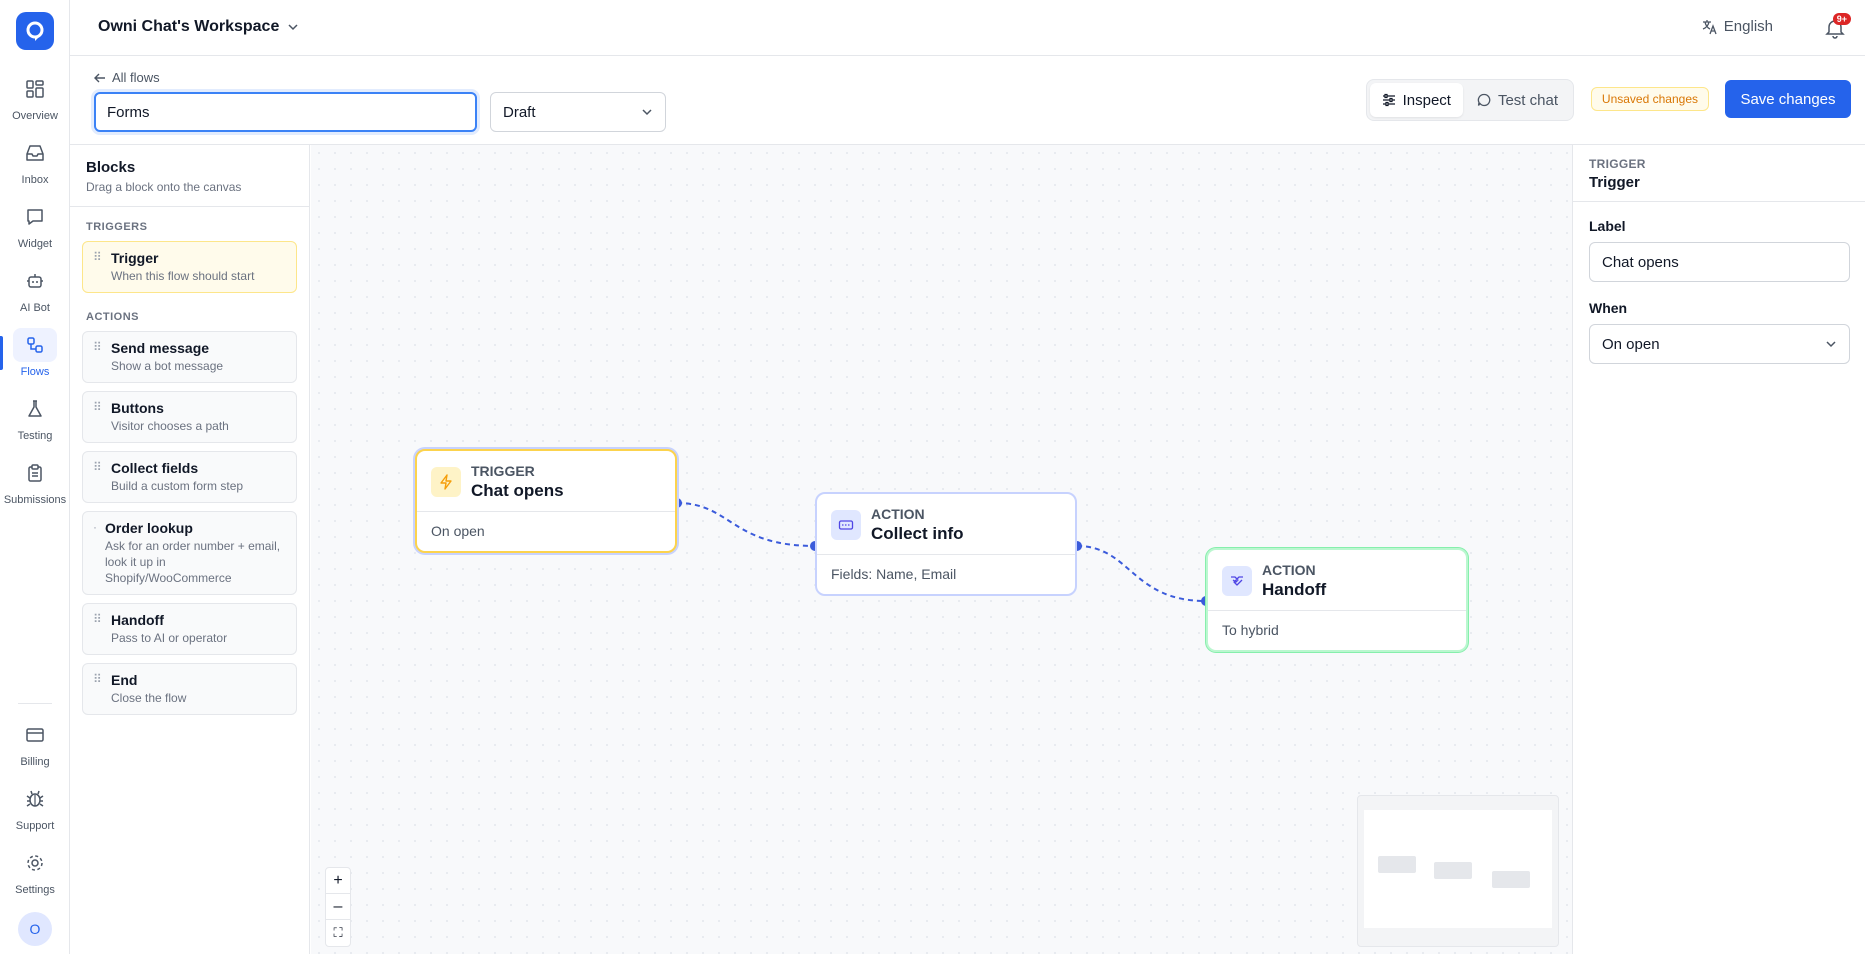  What do you see at coordinates (169, 638) in the screenshot?
I see `block-desc: Pass to AI or operator` at bounding box center [169, 638].